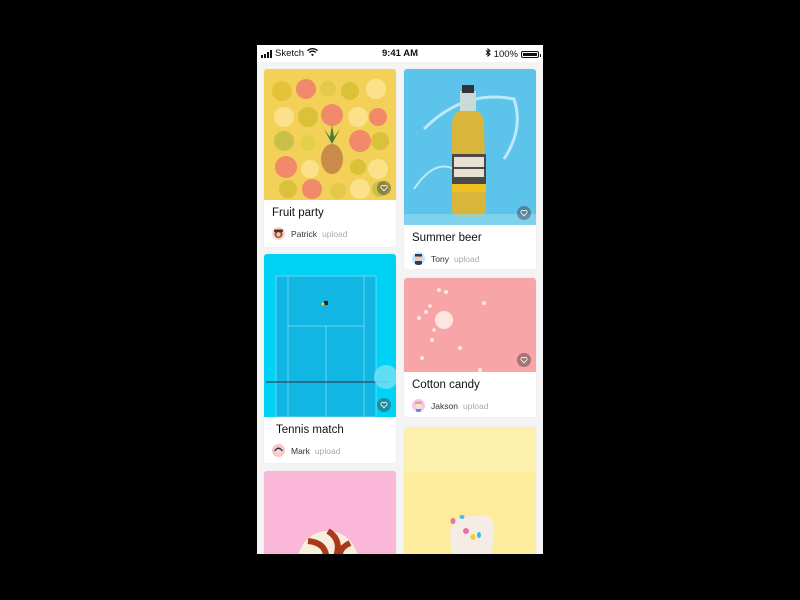 The image size is (800, 600). I want to click on bluetooth-icon, so click(488, 53).